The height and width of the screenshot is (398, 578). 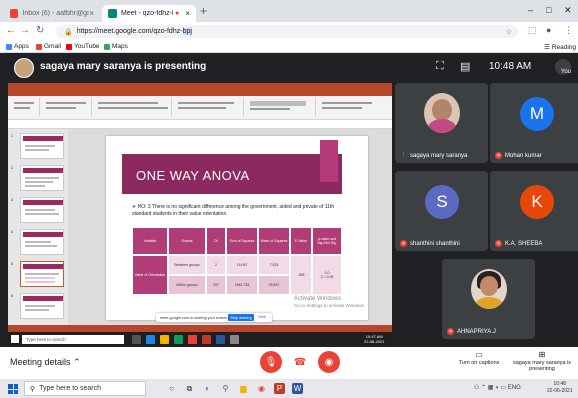 What do you see at coordinates (216, 241) in the screenshot?
I see `table-header: Df` at bounding box center [216, 241].